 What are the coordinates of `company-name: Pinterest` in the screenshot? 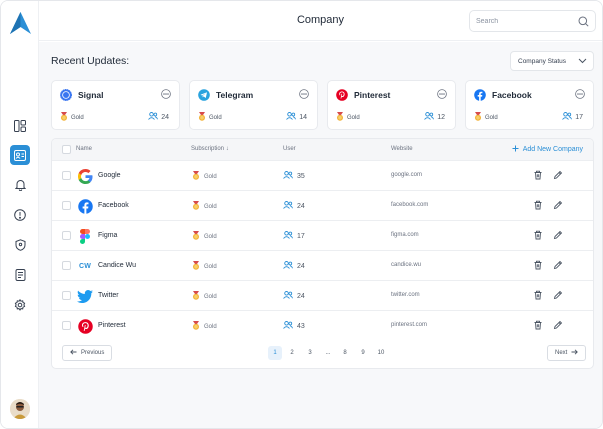 It's located at (112, 325).